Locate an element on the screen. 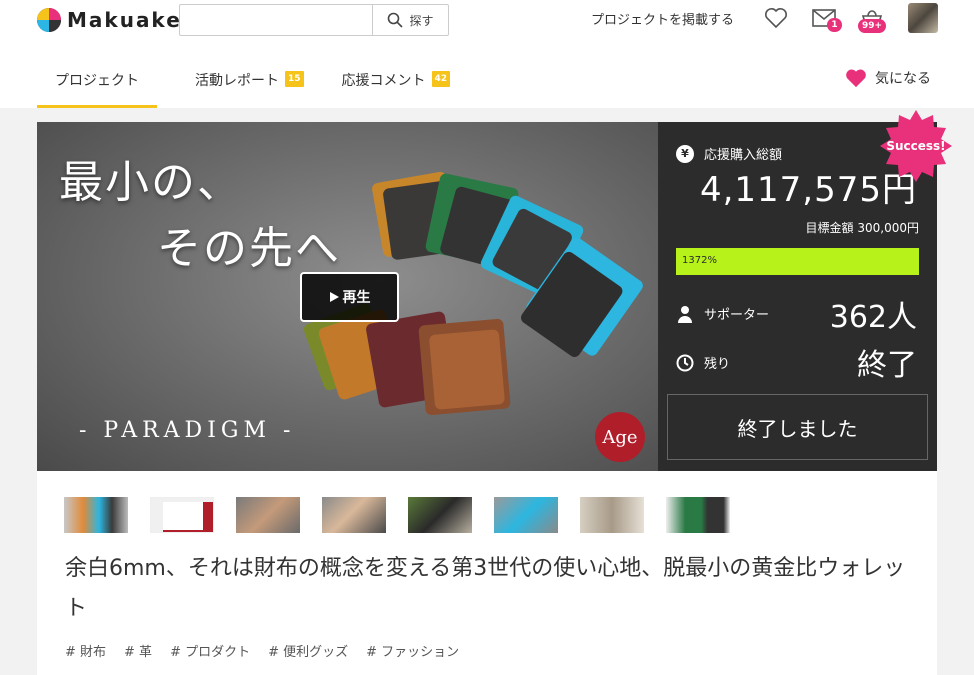 The image size is (974, 675). progress-bar: 1372% is located at coordinates (797, 261).